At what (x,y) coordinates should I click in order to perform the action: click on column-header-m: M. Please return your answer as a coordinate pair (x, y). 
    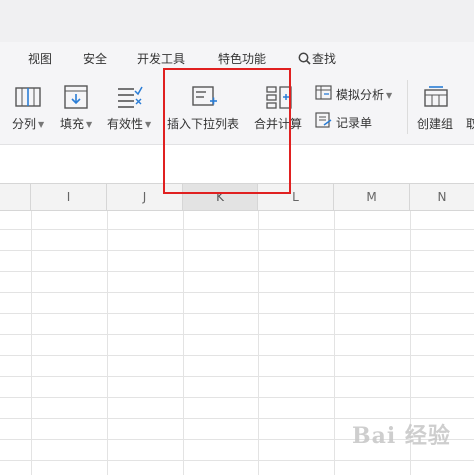
    Looking at the image, I should click on (372, 197).